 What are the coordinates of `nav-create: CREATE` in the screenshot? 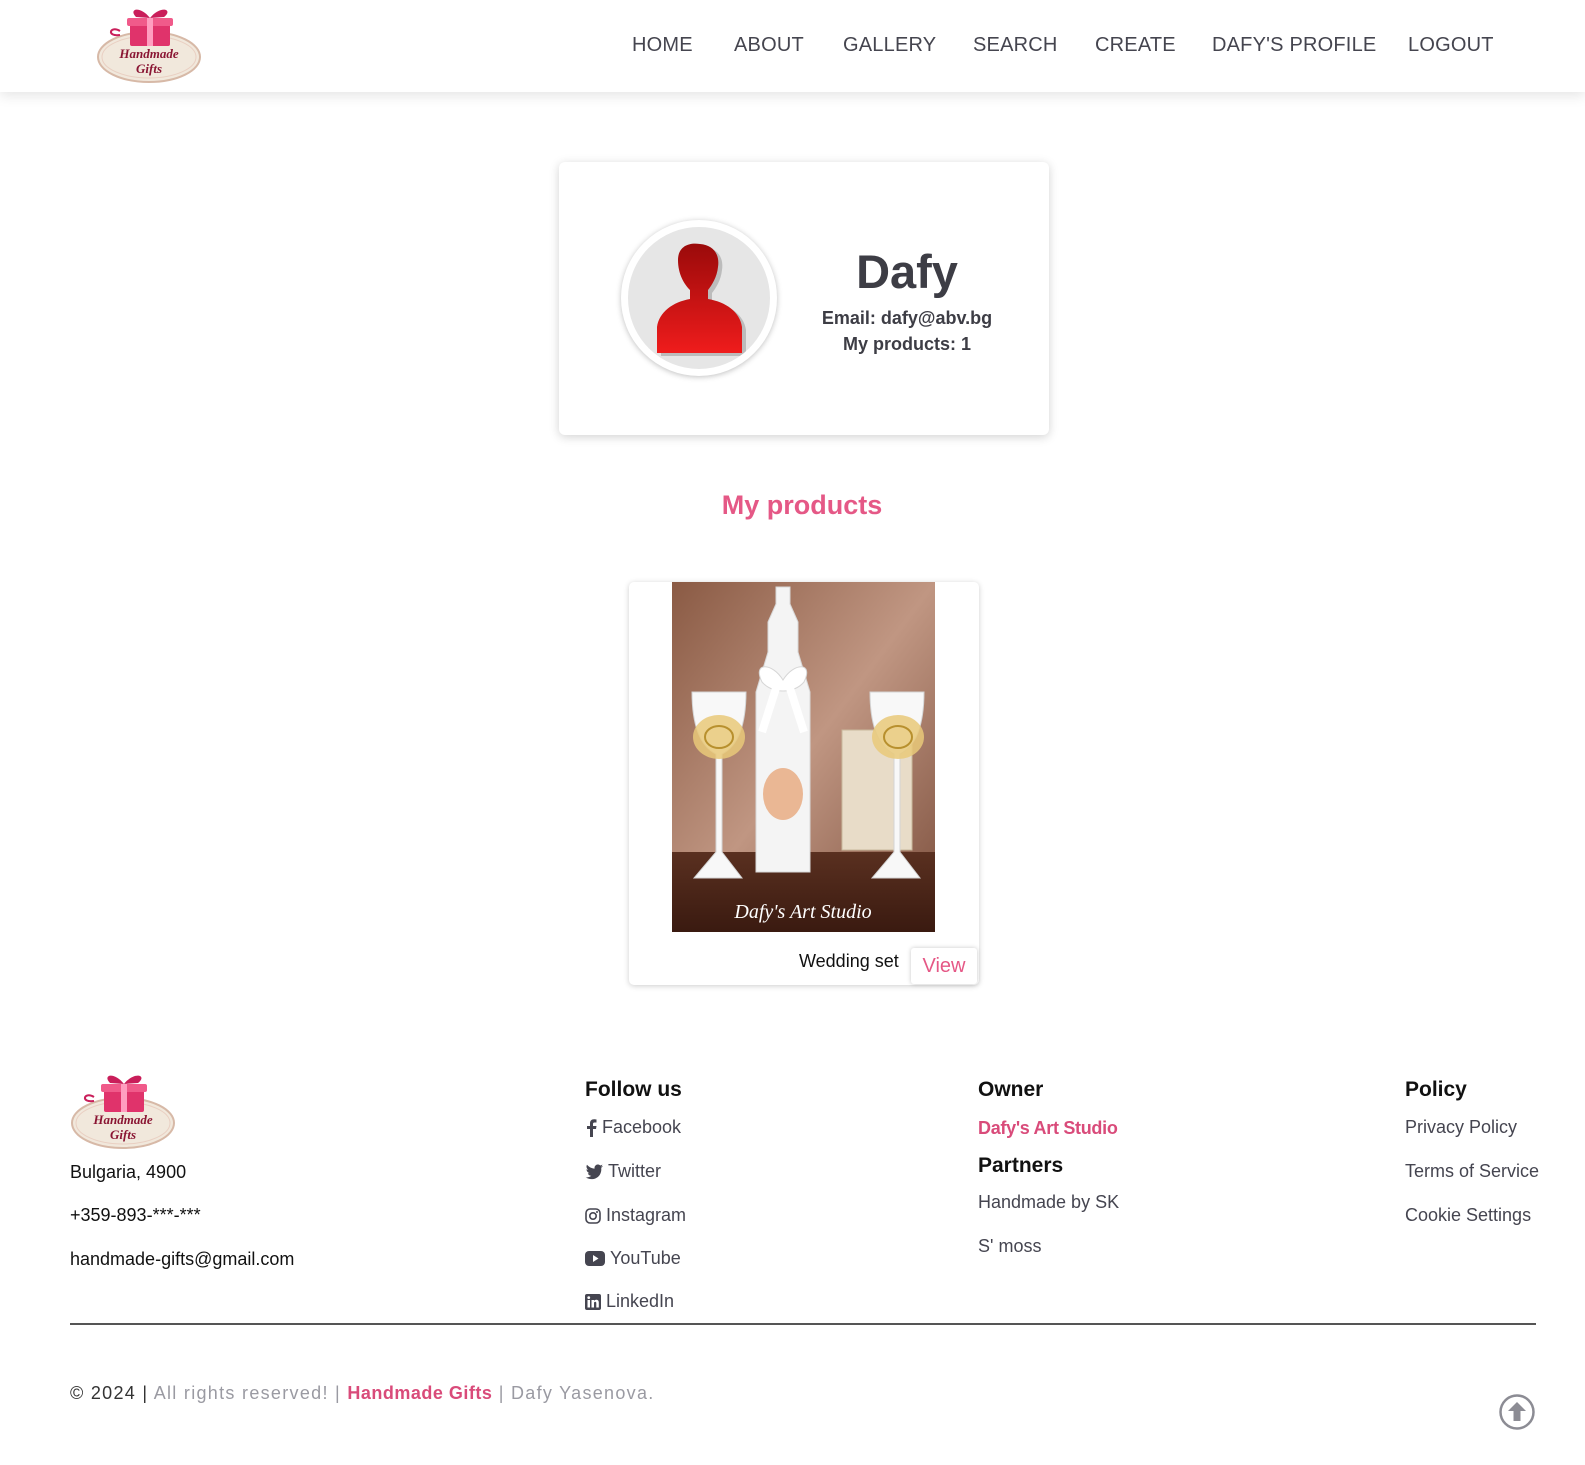 It's located at (1135, 45).